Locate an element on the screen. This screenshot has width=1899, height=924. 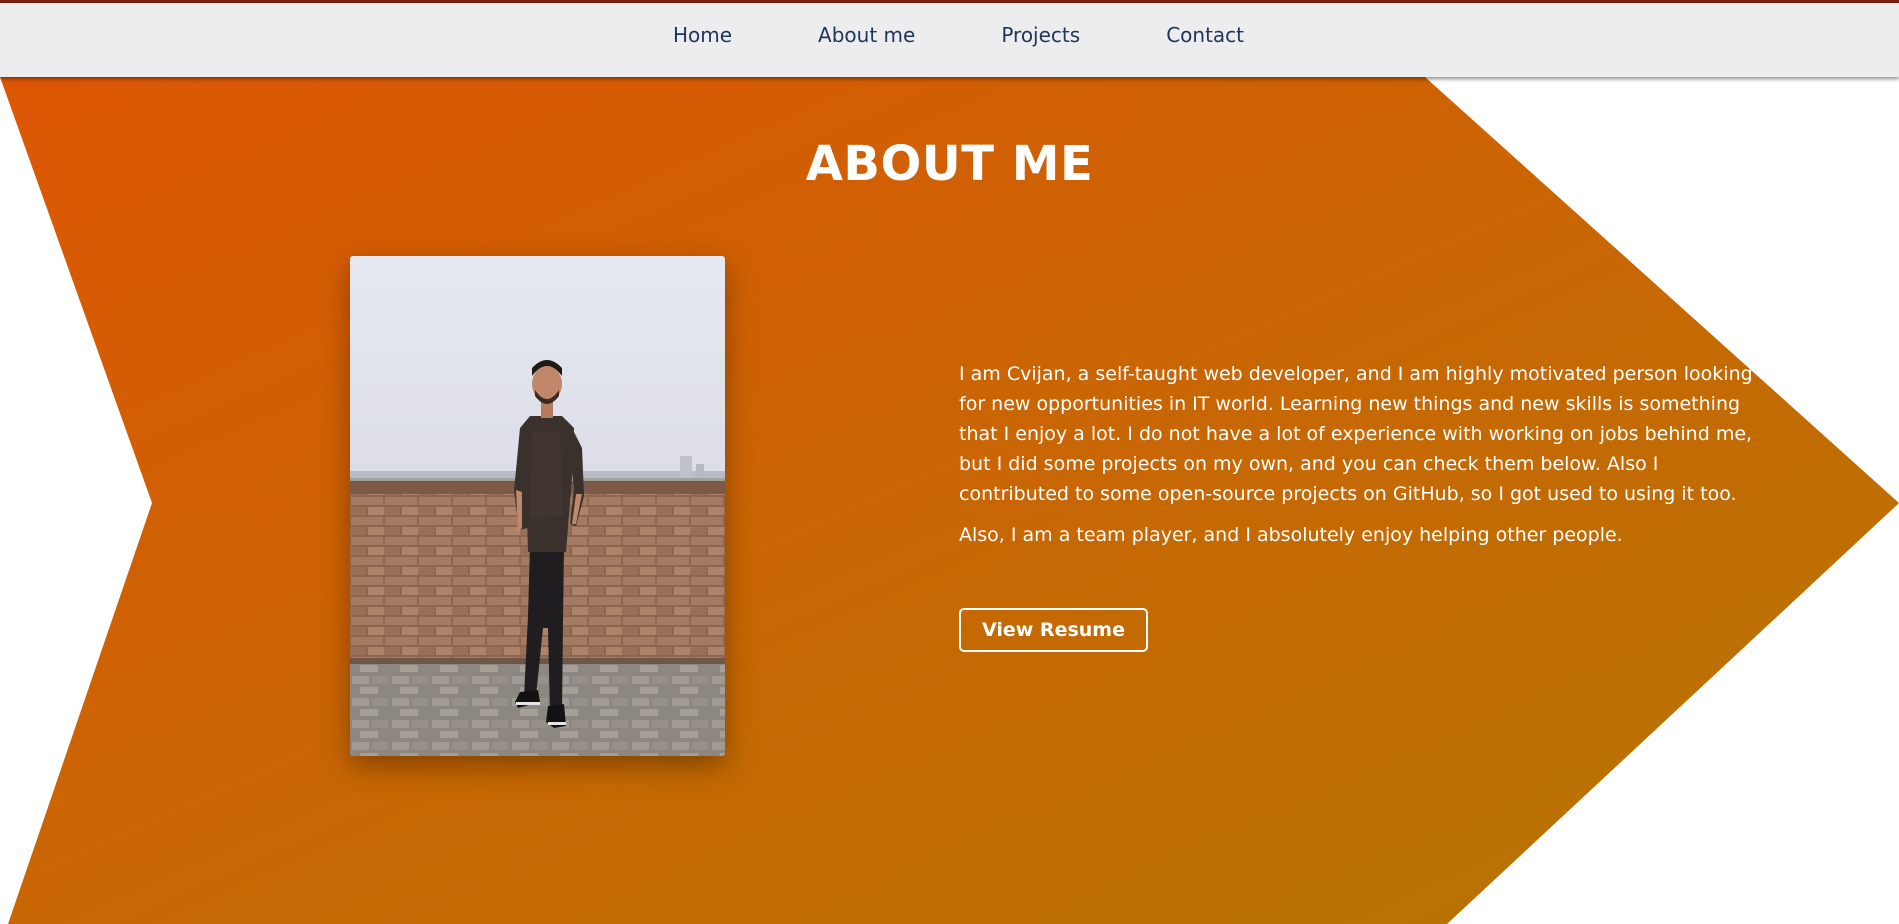
profile-photo is located at coordinates (537, 506).